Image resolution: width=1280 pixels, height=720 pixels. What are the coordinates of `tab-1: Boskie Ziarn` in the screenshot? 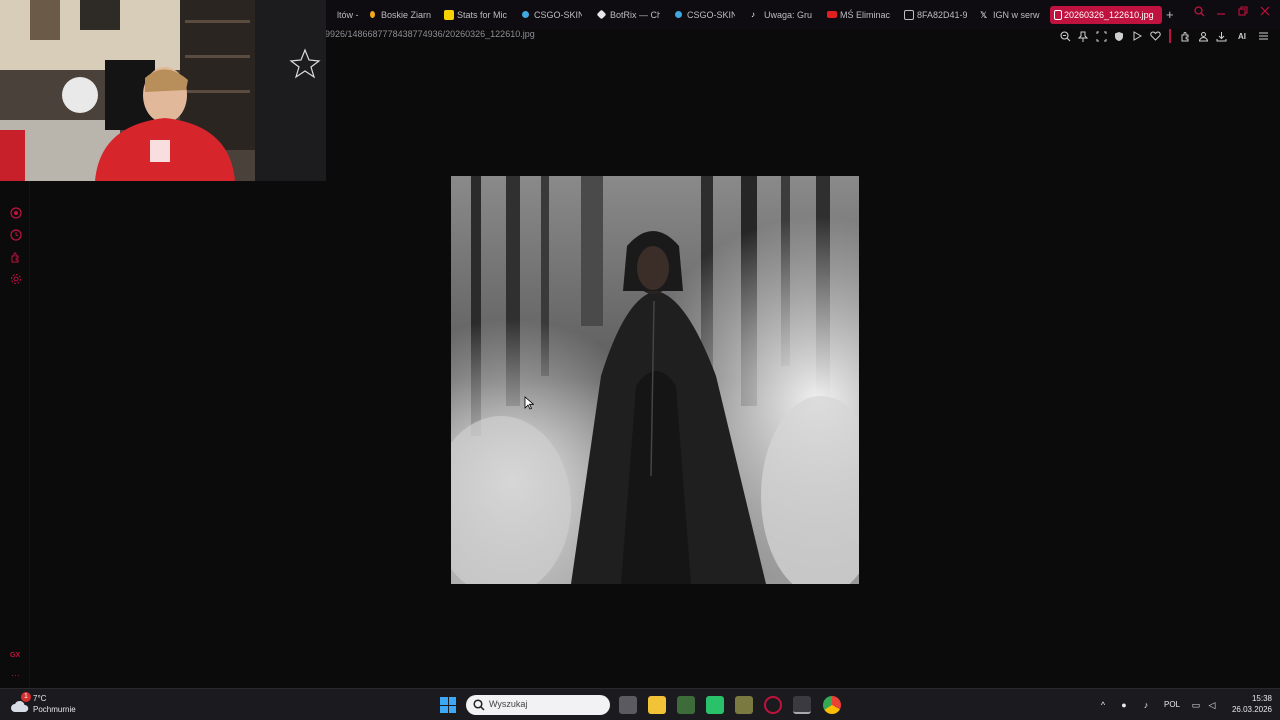 It's located at (399, 15).